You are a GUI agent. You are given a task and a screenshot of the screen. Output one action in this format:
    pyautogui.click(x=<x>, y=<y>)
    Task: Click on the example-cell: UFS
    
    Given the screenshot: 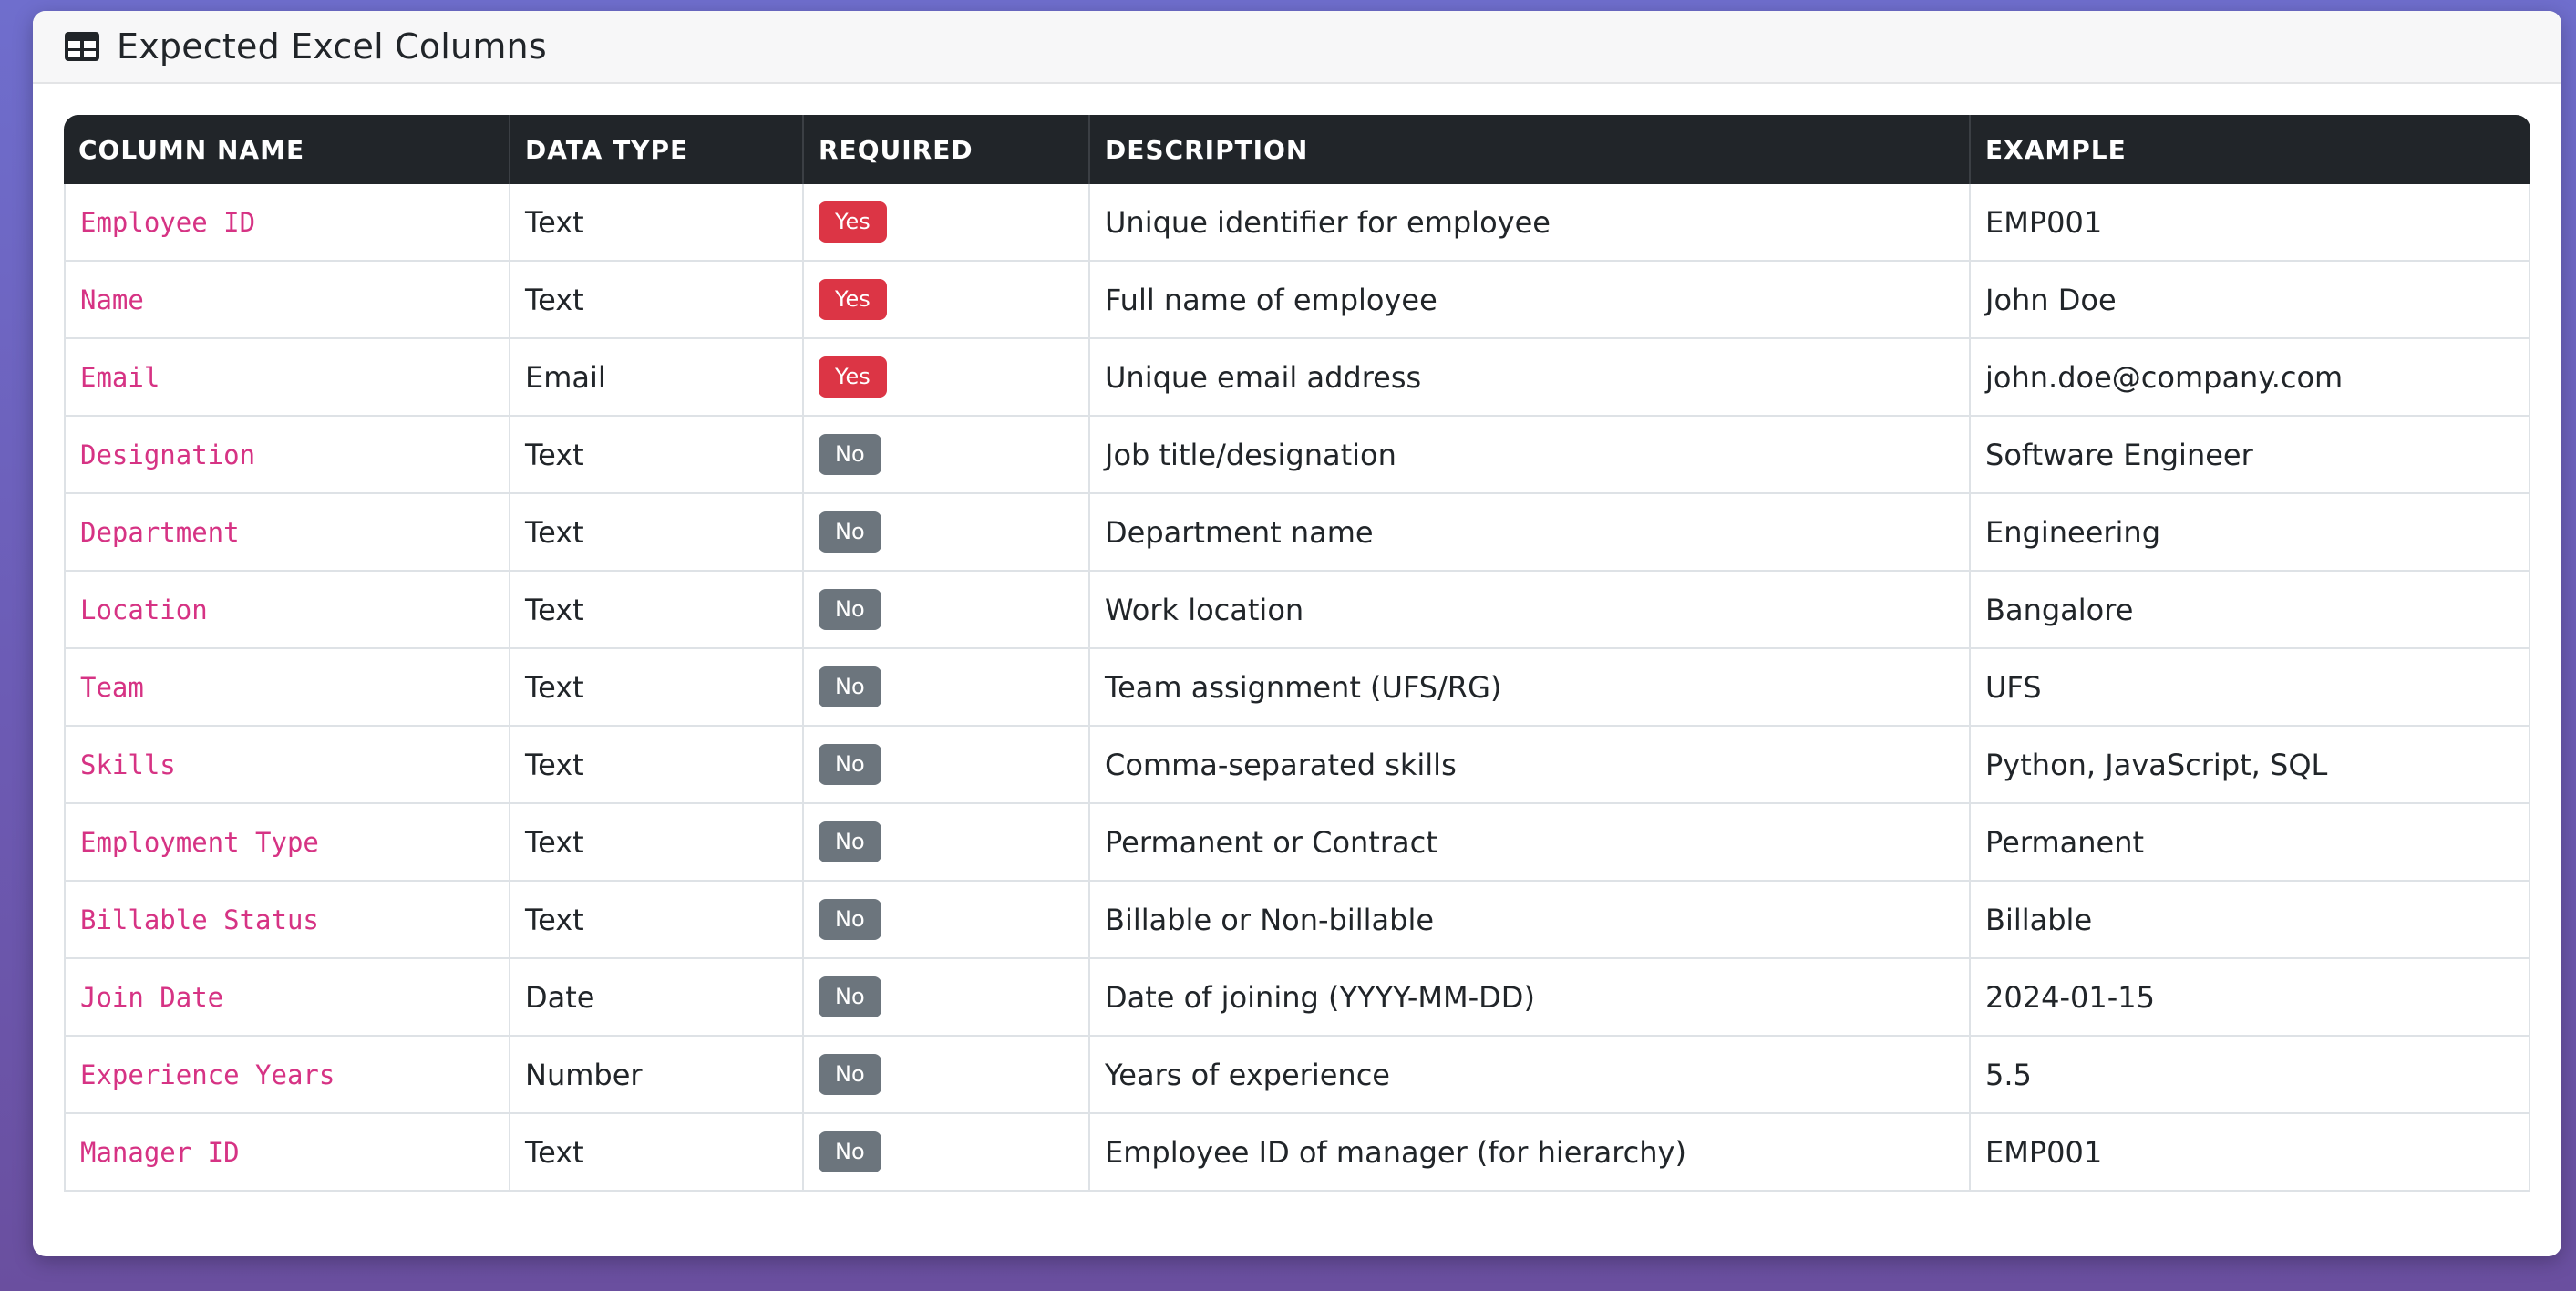 What is the action you would take?
    pyautogui.click(x=2250, y=688)
    